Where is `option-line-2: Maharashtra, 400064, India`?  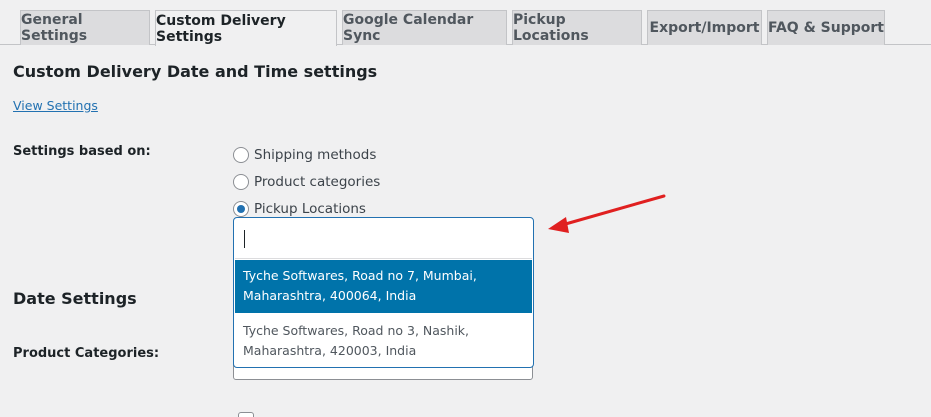 option-line-2: Maharashtra, 400064, India is located at coordinates (330, 295).